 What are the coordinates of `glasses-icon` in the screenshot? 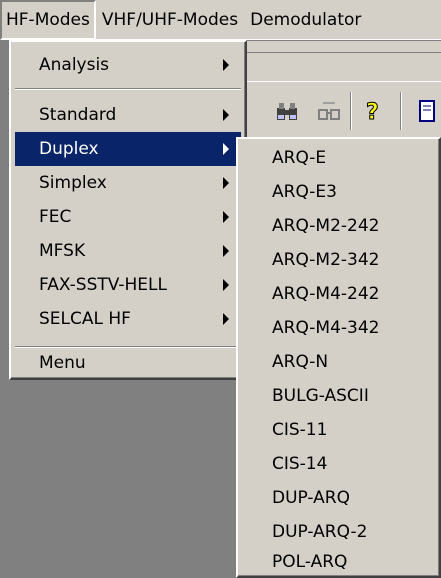 It's located at (329, 111).